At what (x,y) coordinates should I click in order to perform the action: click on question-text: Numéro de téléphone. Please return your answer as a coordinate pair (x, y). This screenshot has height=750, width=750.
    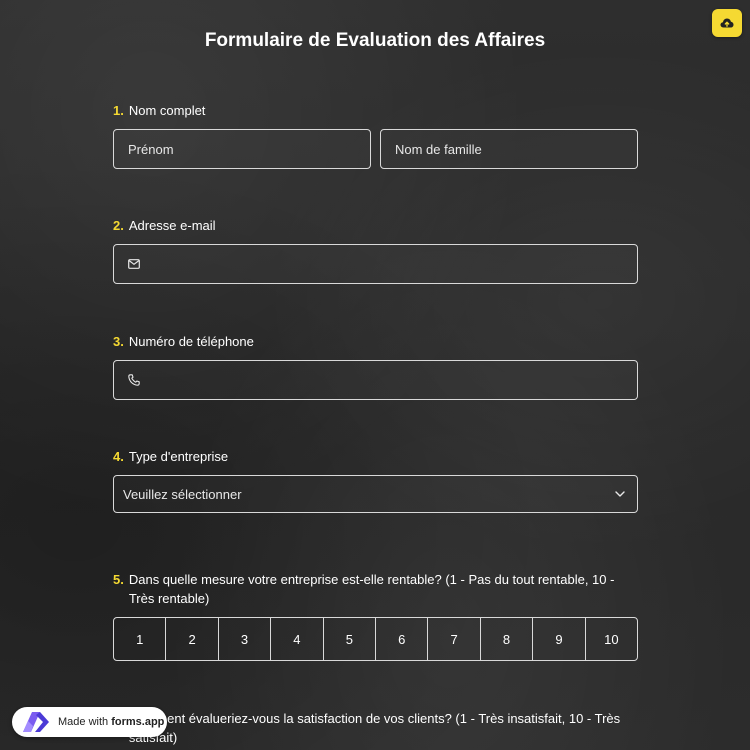
    Looking at the image, I should click on (191, 341).